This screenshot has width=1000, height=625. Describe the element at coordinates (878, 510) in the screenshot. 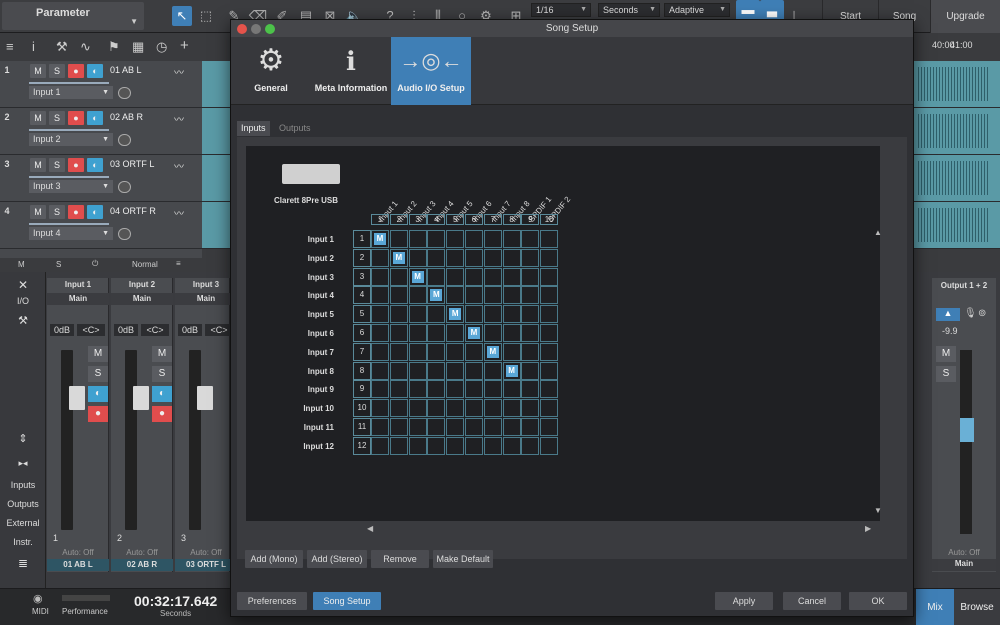

I see `scroll-down-icon: ▼` at that location.